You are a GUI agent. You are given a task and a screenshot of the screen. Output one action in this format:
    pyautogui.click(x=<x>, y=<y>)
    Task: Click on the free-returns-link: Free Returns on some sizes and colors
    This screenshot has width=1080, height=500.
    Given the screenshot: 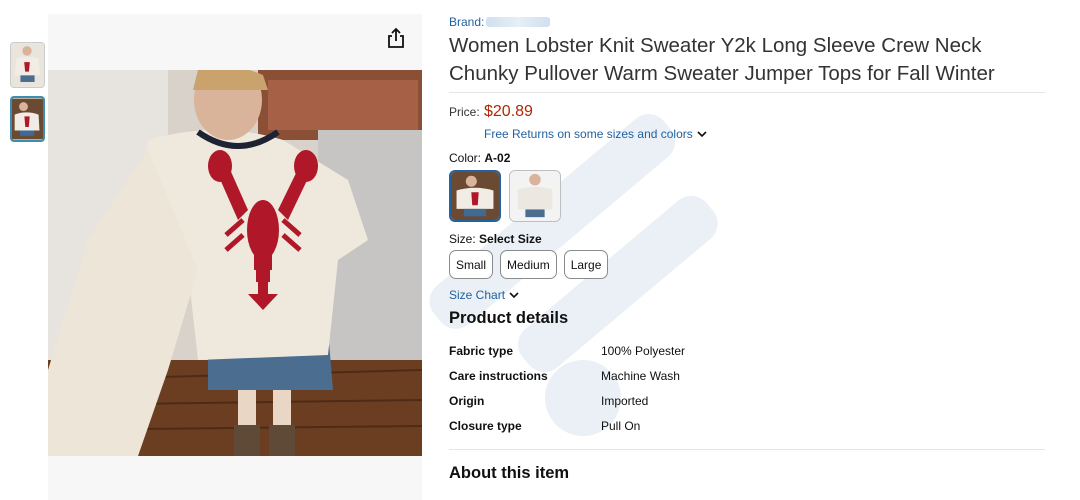 What is the action you would take?
    pyautogui.click(x=764, y=134)
    